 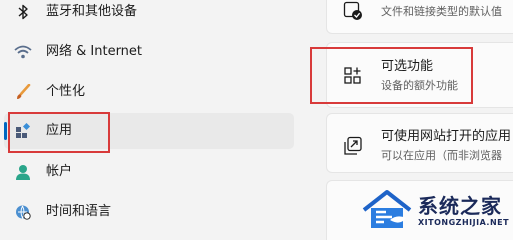 What do you see at coordinates (441, 155) in the screenshot?
I see `card-description: 可以在应用（而非浏览器` at bounding box center [441, 155].